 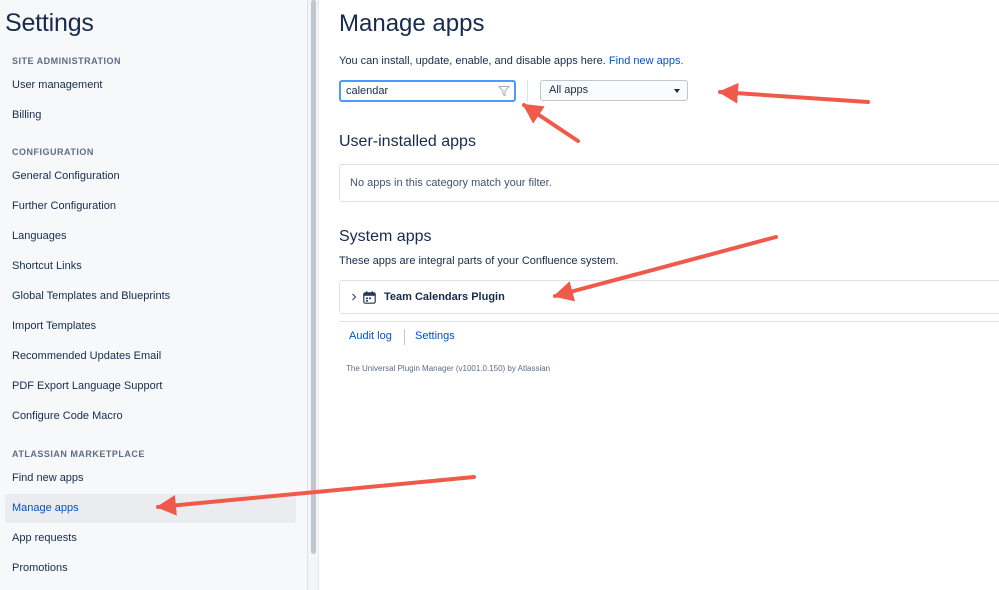 What do you see at coordinates (150, 356) in the screenshot?
I see `sidebar-item-recommended-updates: Recommended Updates Email` at bounding box center [150, 356].